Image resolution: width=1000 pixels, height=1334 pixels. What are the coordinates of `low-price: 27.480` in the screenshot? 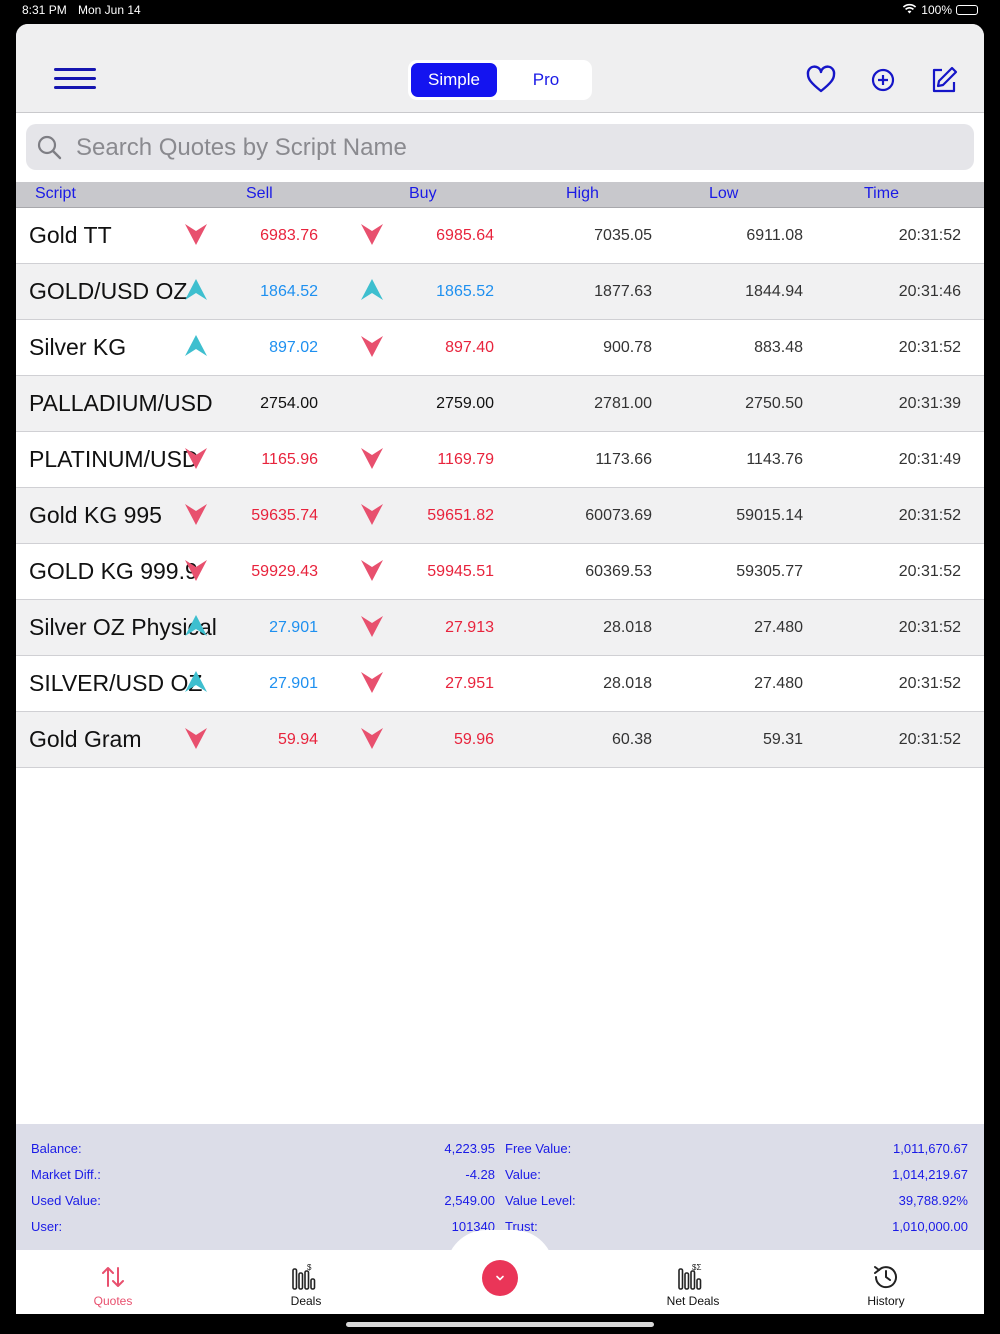 It's located at (778, 627).